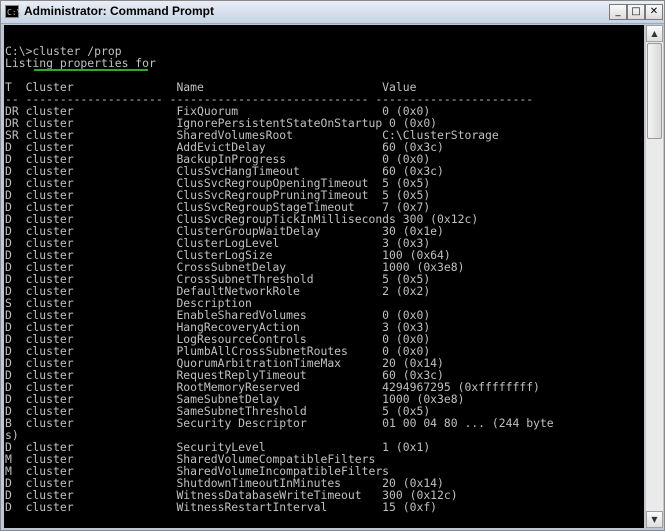  Describe the element at coordinates (618, 12) in the screenshot. I see `minimize-button: _` at that location.